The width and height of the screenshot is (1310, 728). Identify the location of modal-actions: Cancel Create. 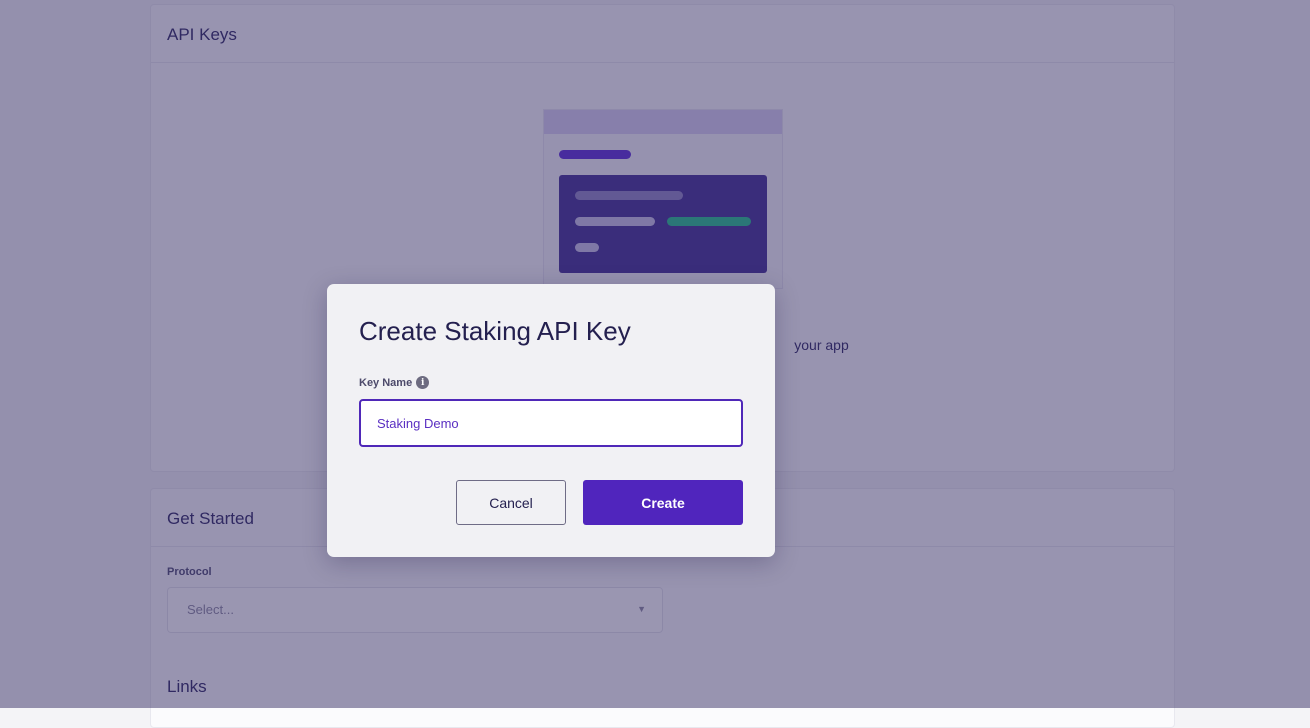
(599, 502).